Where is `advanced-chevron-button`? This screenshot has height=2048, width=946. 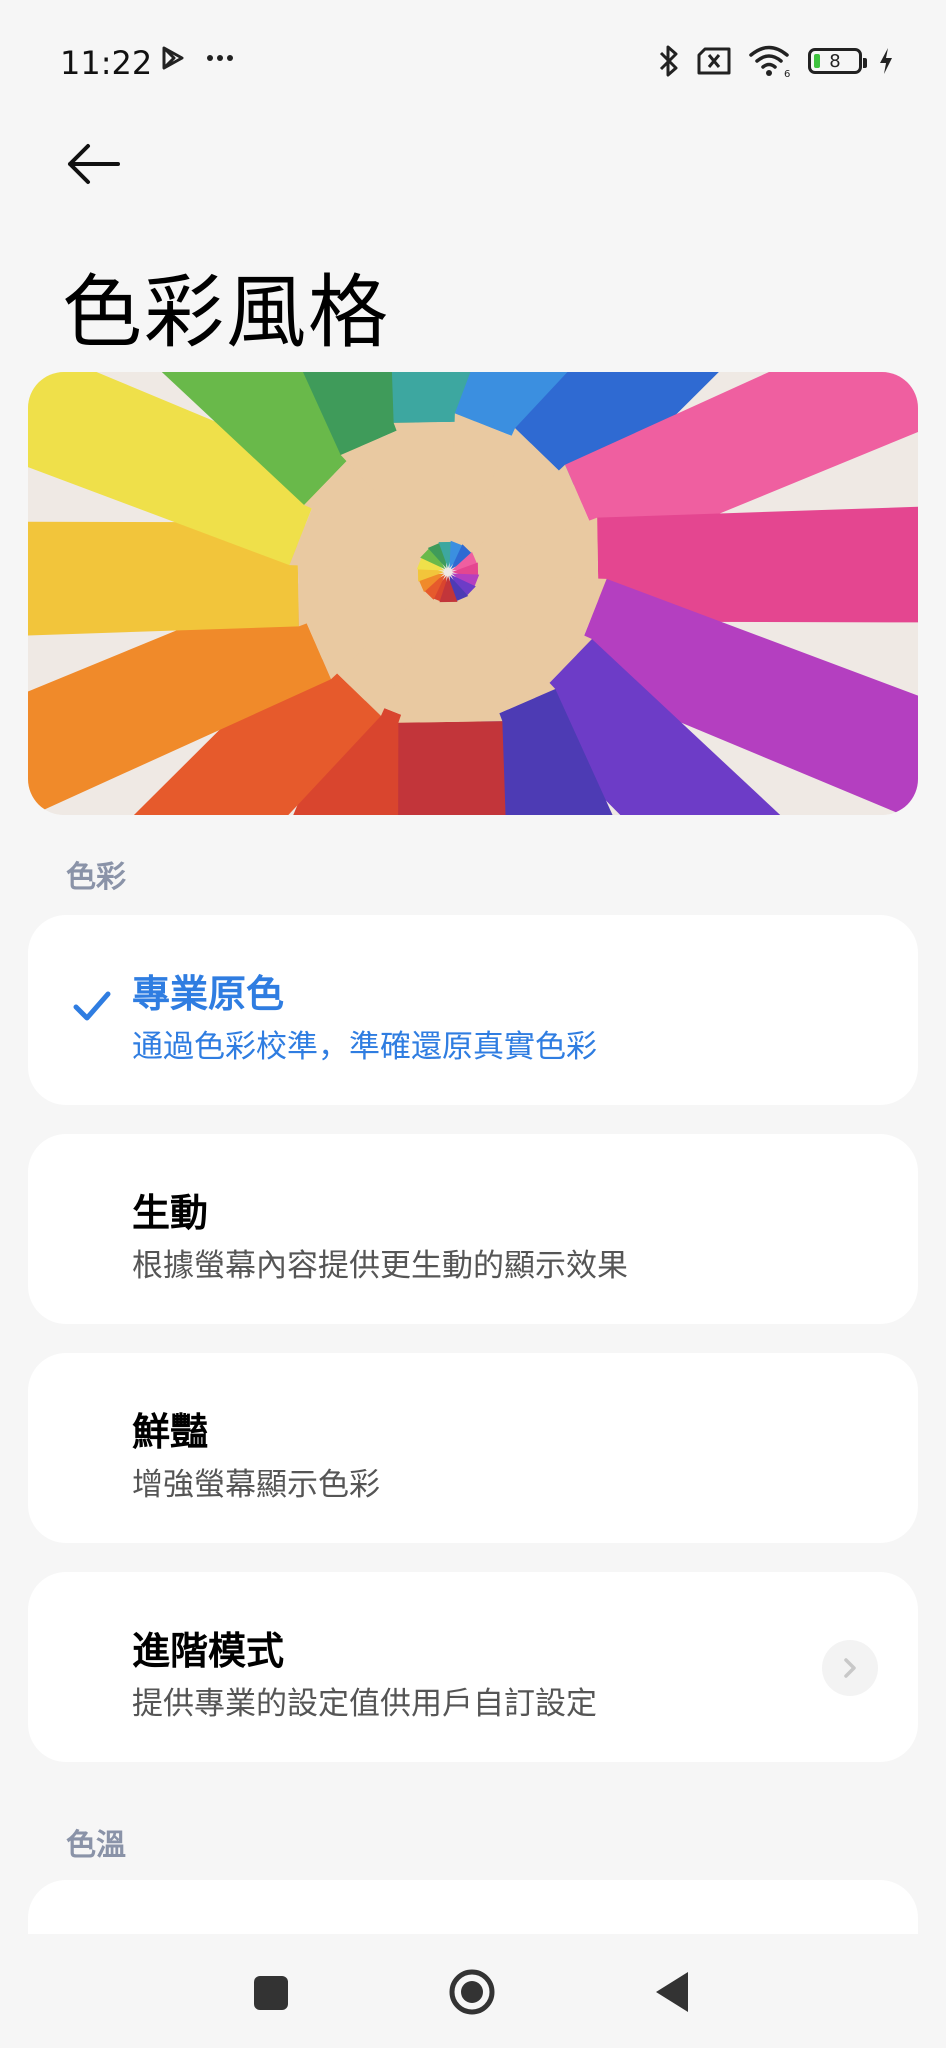
advanced-chevron-button is located at coordinates (850, 1668).